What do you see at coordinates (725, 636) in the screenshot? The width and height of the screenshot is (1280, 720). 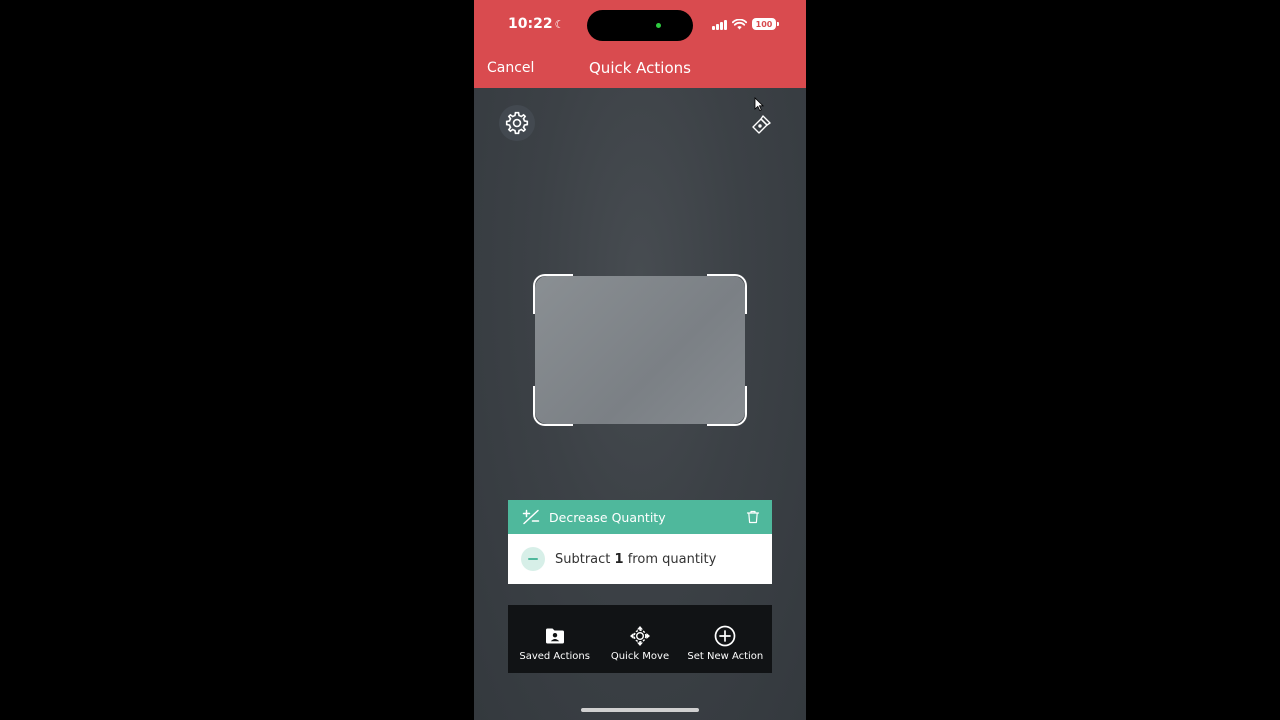 I see `plus-circle-icon` at bounding box center [725, 636].